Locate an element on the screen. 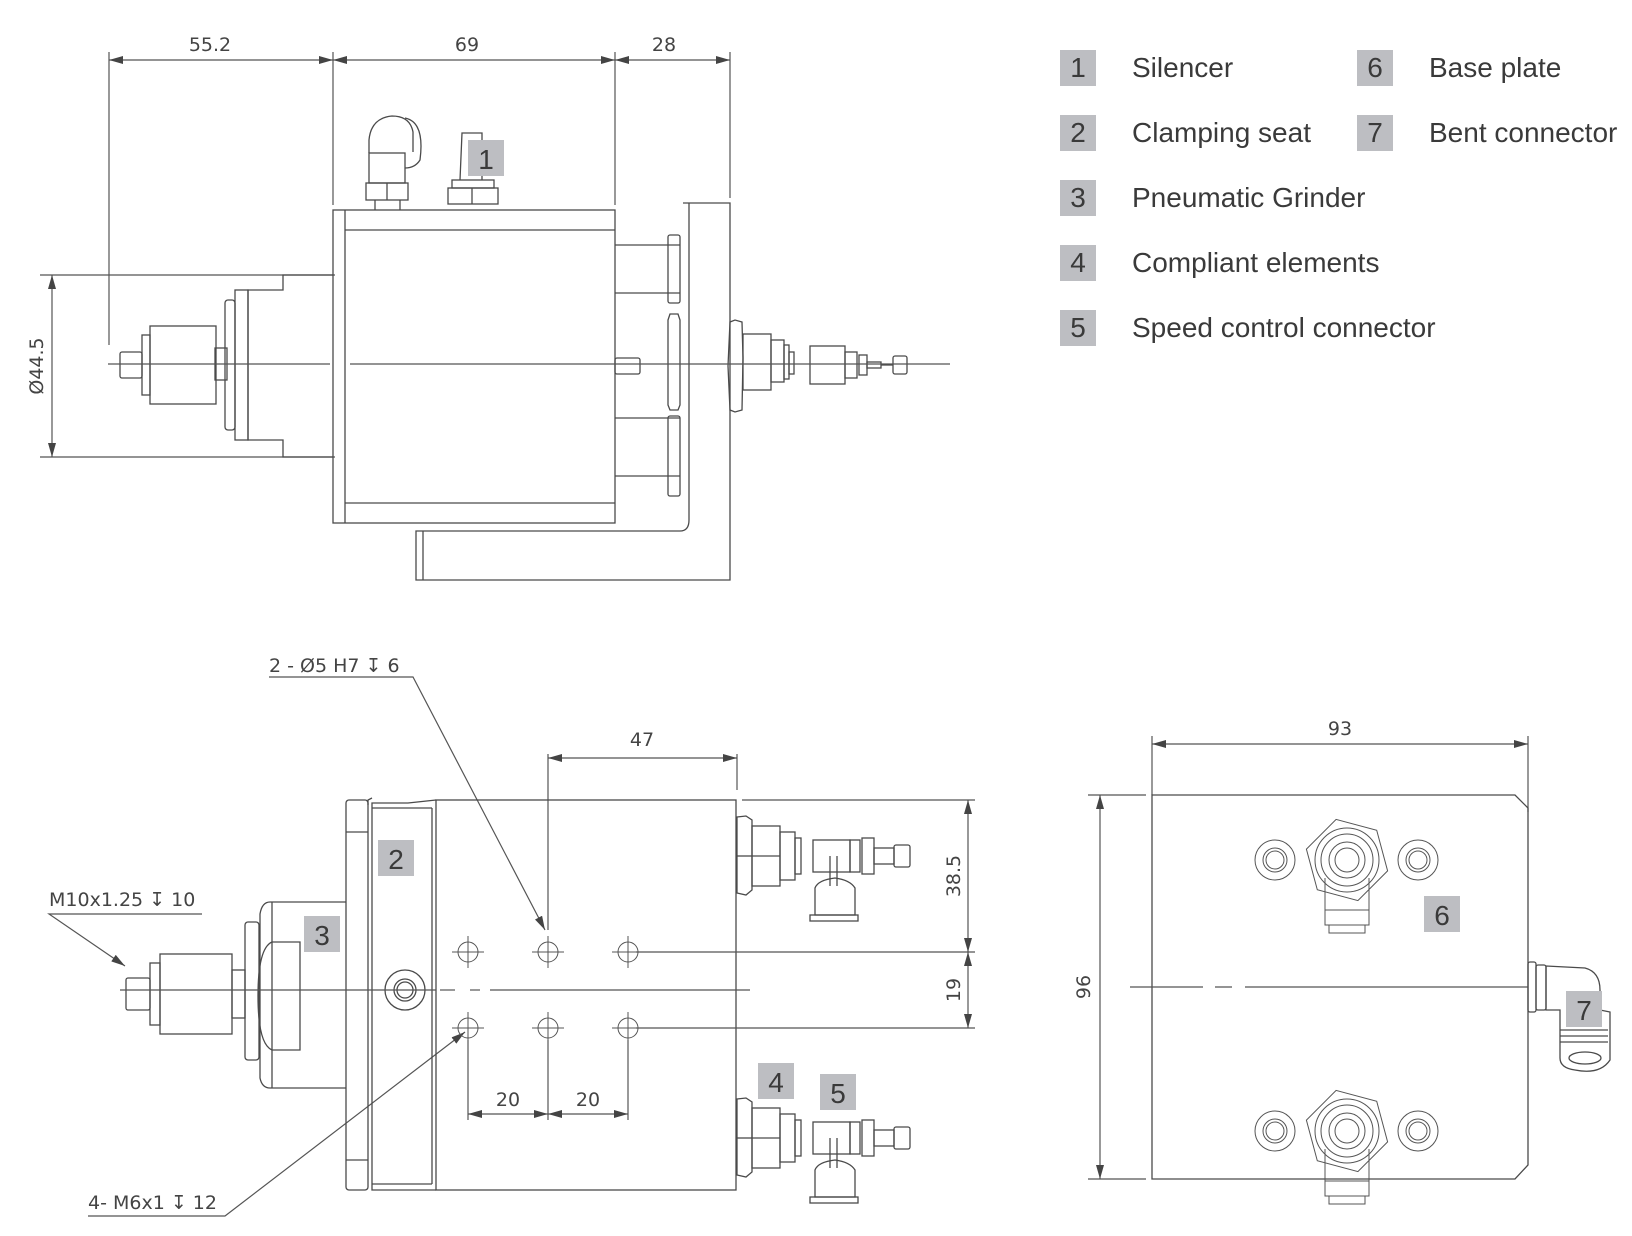 The image size is (1632, 1236). callout-tapped-holes: 4- M6x1 ↧ 12 is located at coordinates (152, 1203).